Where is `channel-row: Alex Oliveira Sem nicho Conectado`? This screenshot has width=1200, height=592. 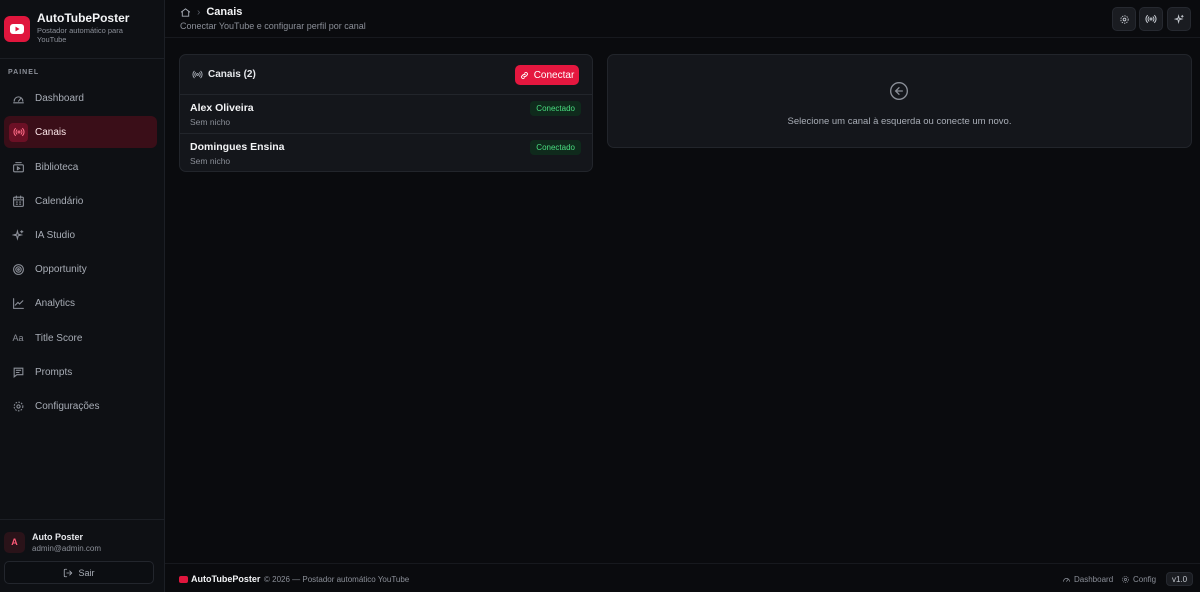 channel-row: Alex Oliveira Sem nicho Conectado is located at coordinates (386, 114).